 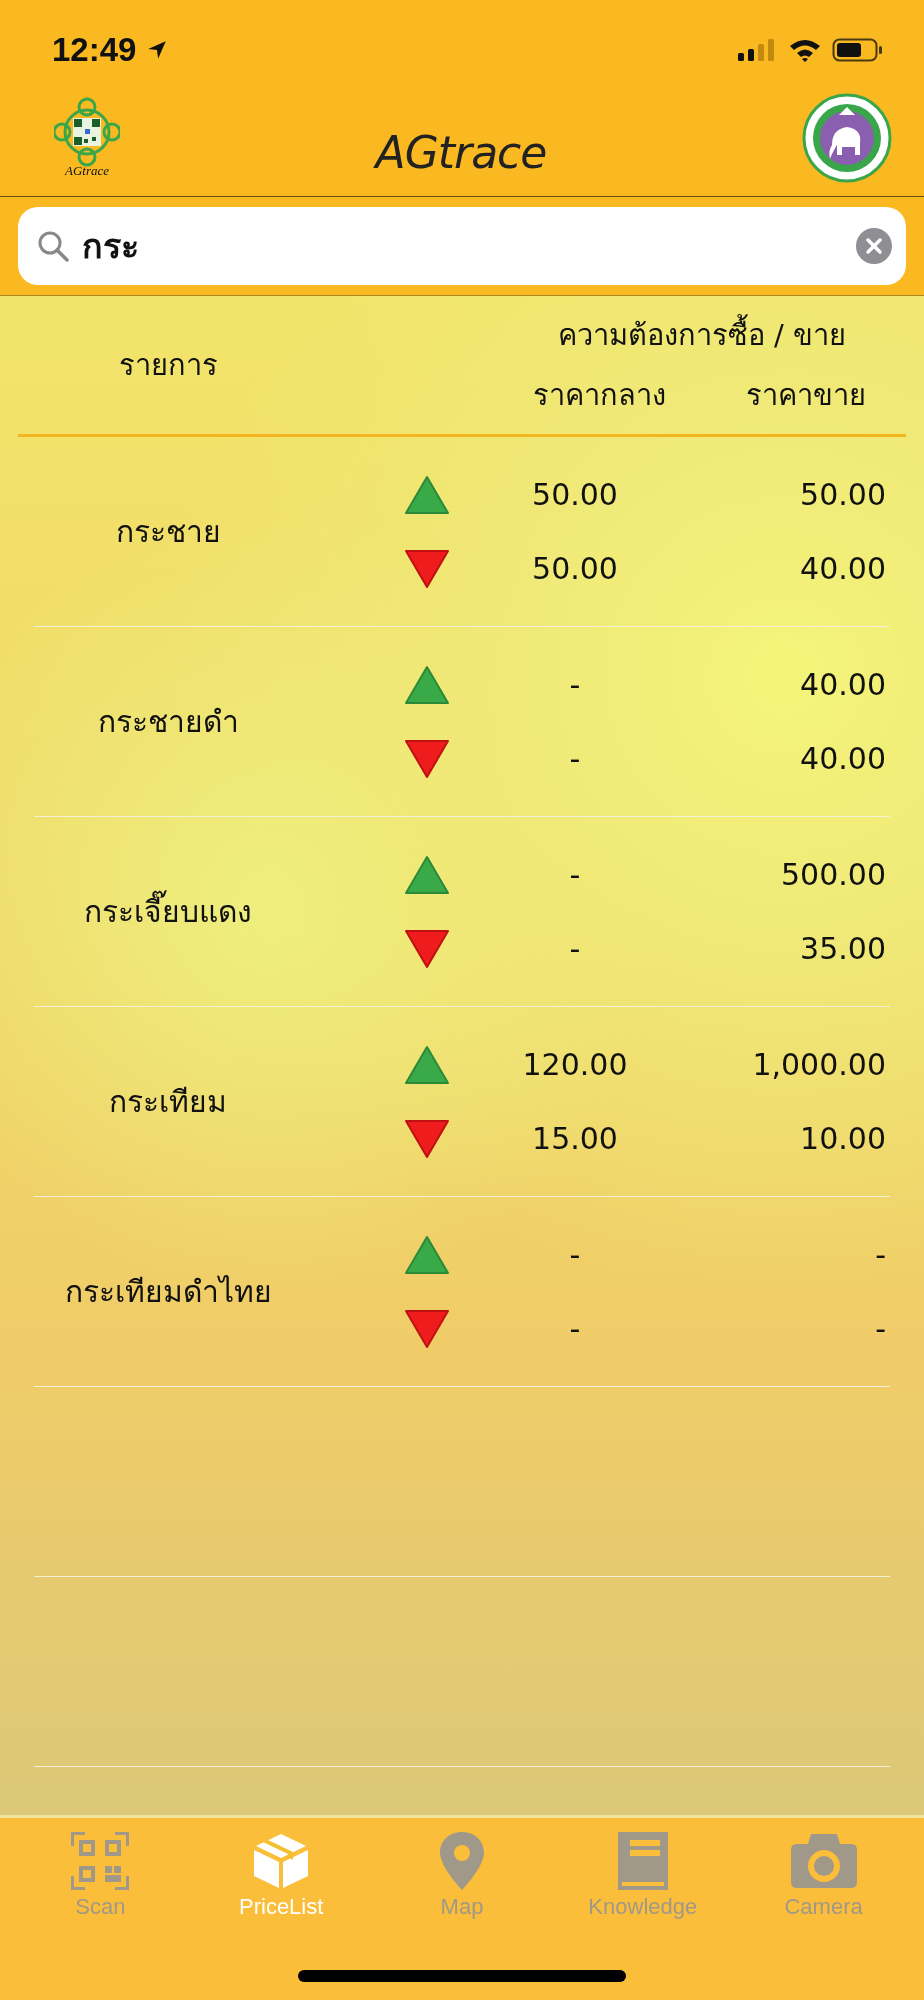 I want to click on column-header: ราคาขาย, so click(x=806, y=395).